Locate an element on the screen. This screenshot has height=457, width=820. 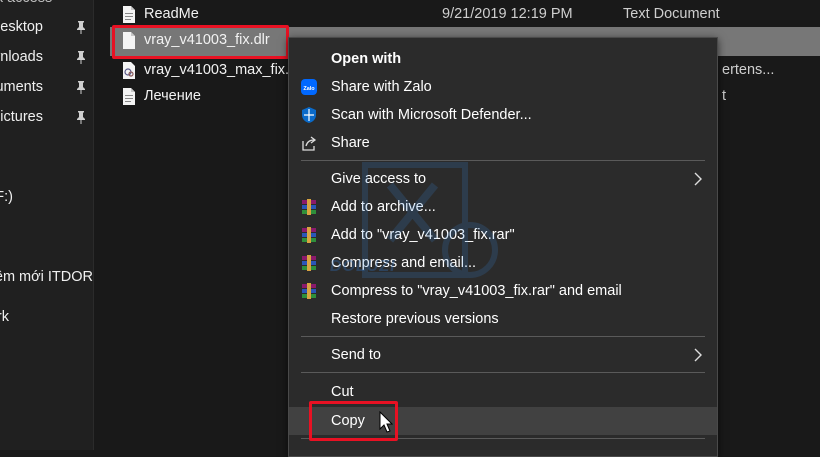
nav-item-label: Pictures is located at coordinates (21, 117).